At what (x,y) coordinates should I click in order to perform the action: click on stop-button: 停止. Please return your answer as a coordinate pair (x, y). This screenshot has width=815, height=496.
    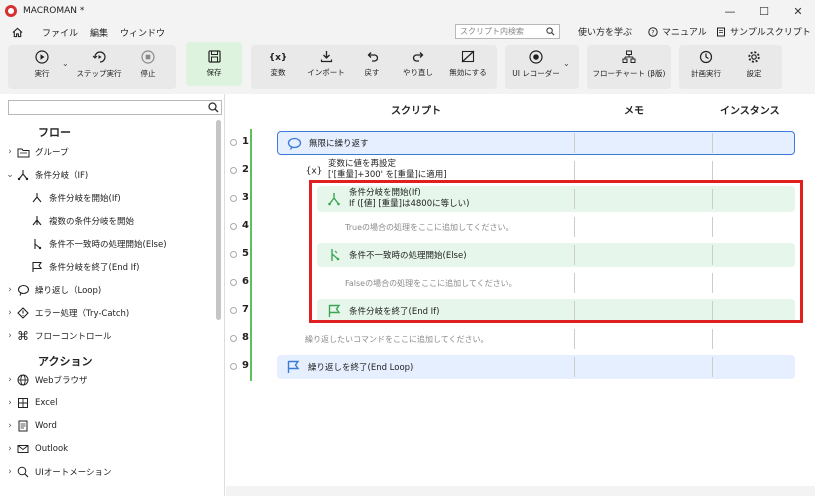
    Looking at the image, I should click on (148, 64).